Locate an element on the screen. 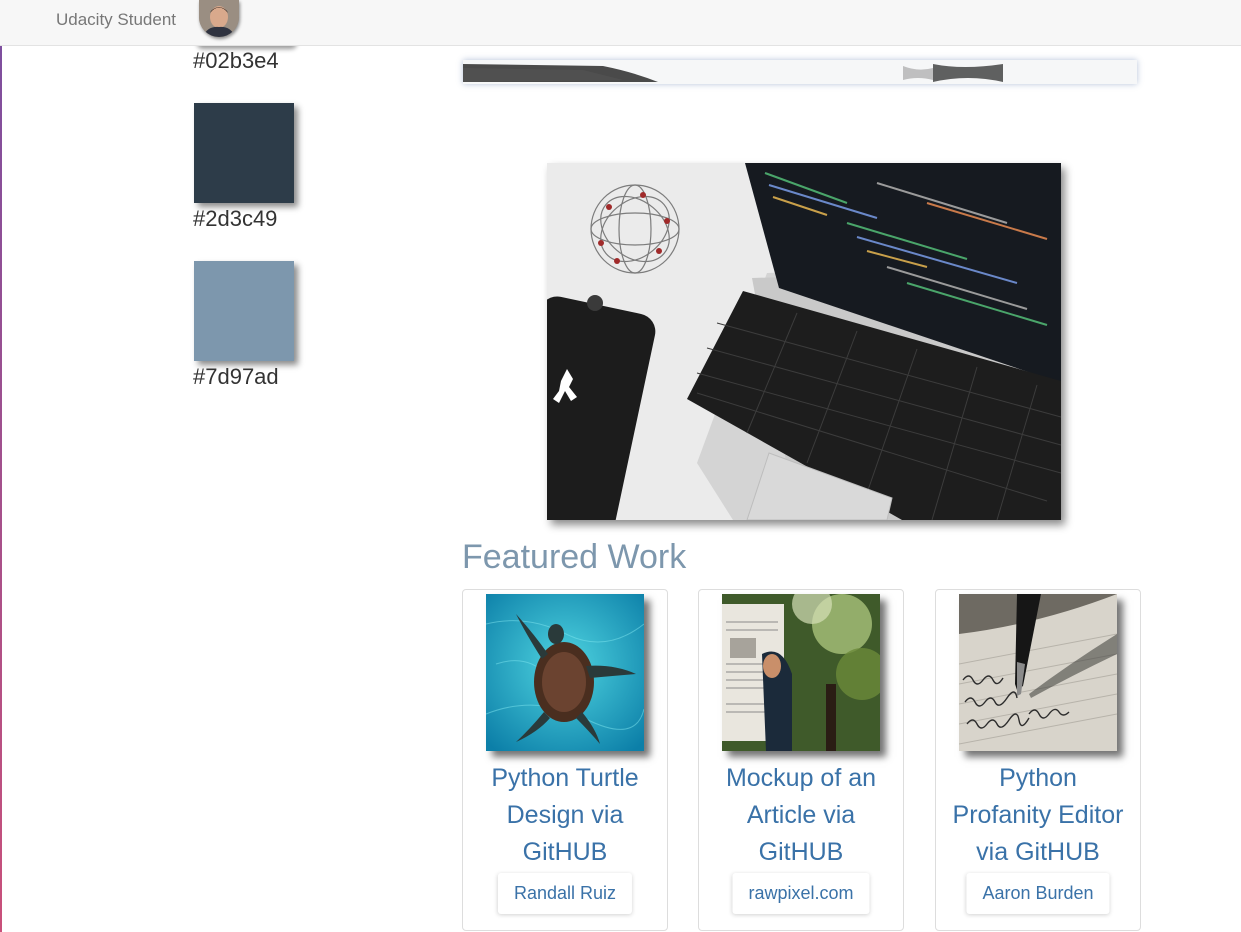 The image size is (1241, 932). swatch-label: #7d97ad is located at coordinates (236, 376).